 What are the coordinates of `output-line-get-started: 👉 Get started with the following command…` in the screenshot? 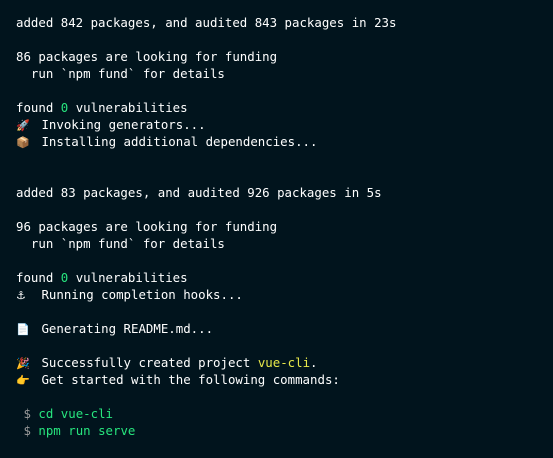 It's located at (284, 379).